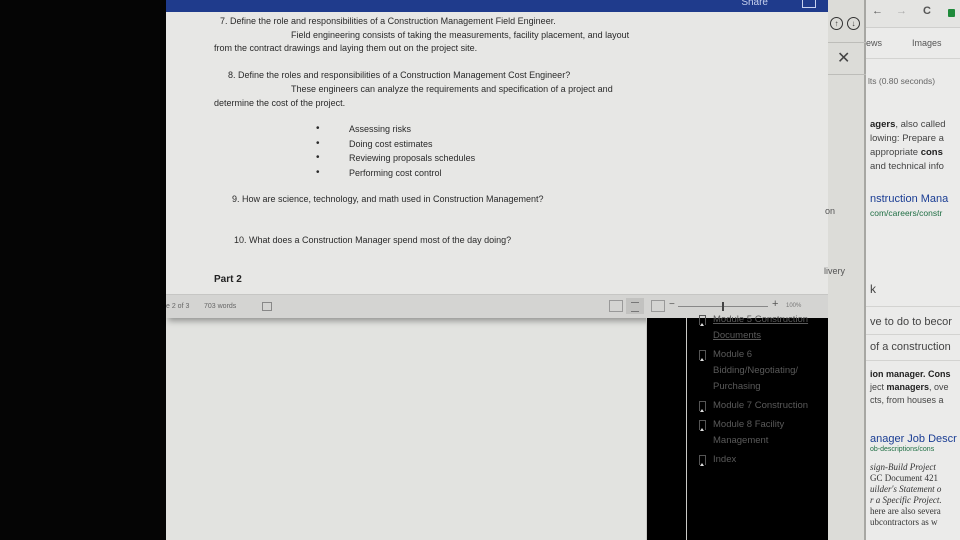 Image resolution: width=960 pixels, height=540 pixels. Describe the element at coordinates (228, 279) in the screenshot. I see `part-heading: Part 2` at that location.